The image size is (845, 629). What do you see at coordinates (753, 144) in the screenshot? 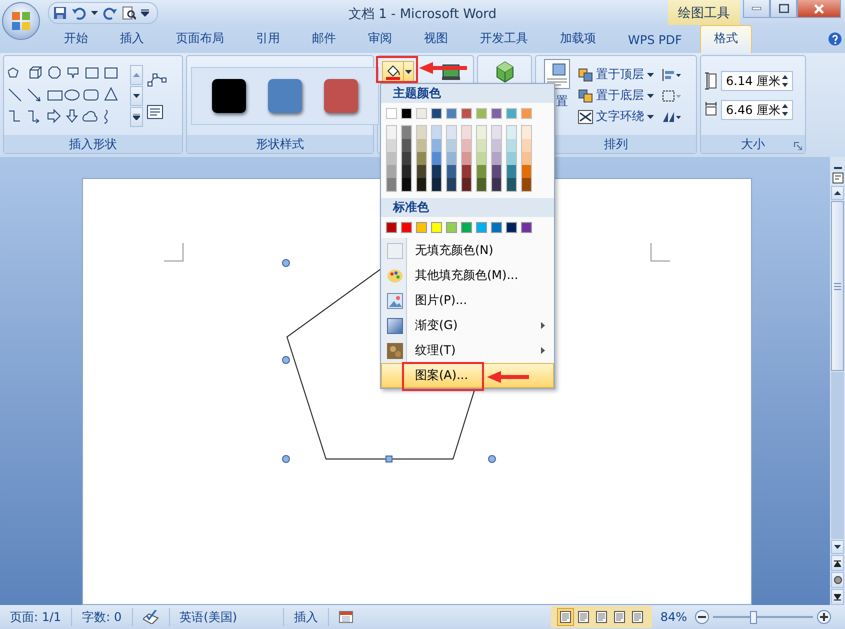
I see `group-label: 大小` at bounding box center [753, 144].